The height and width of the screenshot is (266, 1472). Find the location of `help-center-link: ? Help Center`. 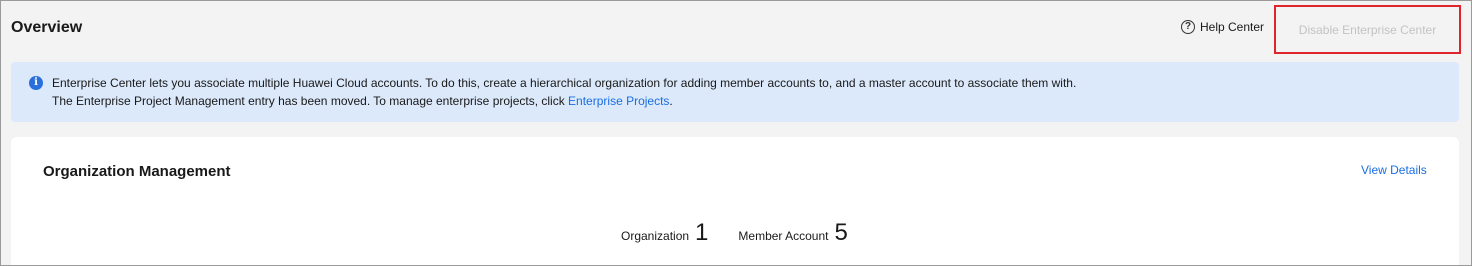

help-center-link: ? Help Center is located at coordinates (1222, 27).